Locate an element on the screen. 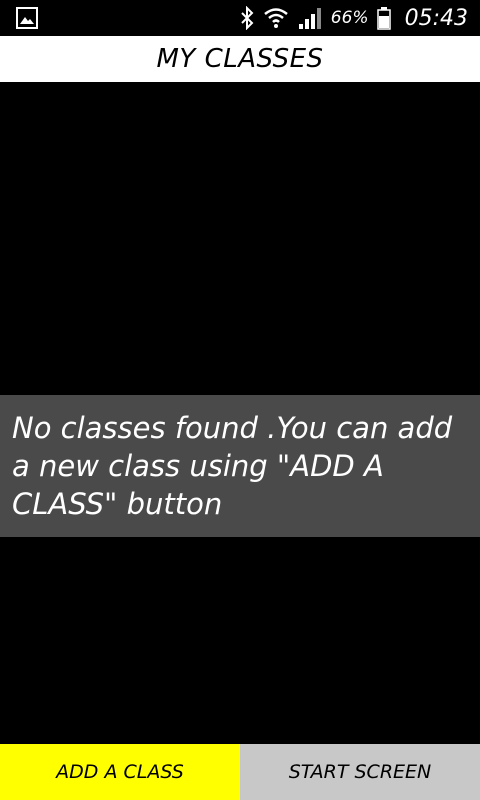 The image size is (480, 800). start-screen-button: START SCREEN is located at coordinates (360, 772).